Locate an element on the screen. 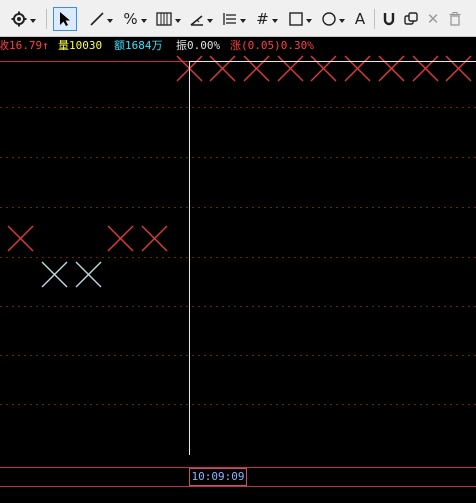 Image resolution: width=476 pixels, height=503 pixels. rectangle-tool-button is located at coordinates (300, 19).